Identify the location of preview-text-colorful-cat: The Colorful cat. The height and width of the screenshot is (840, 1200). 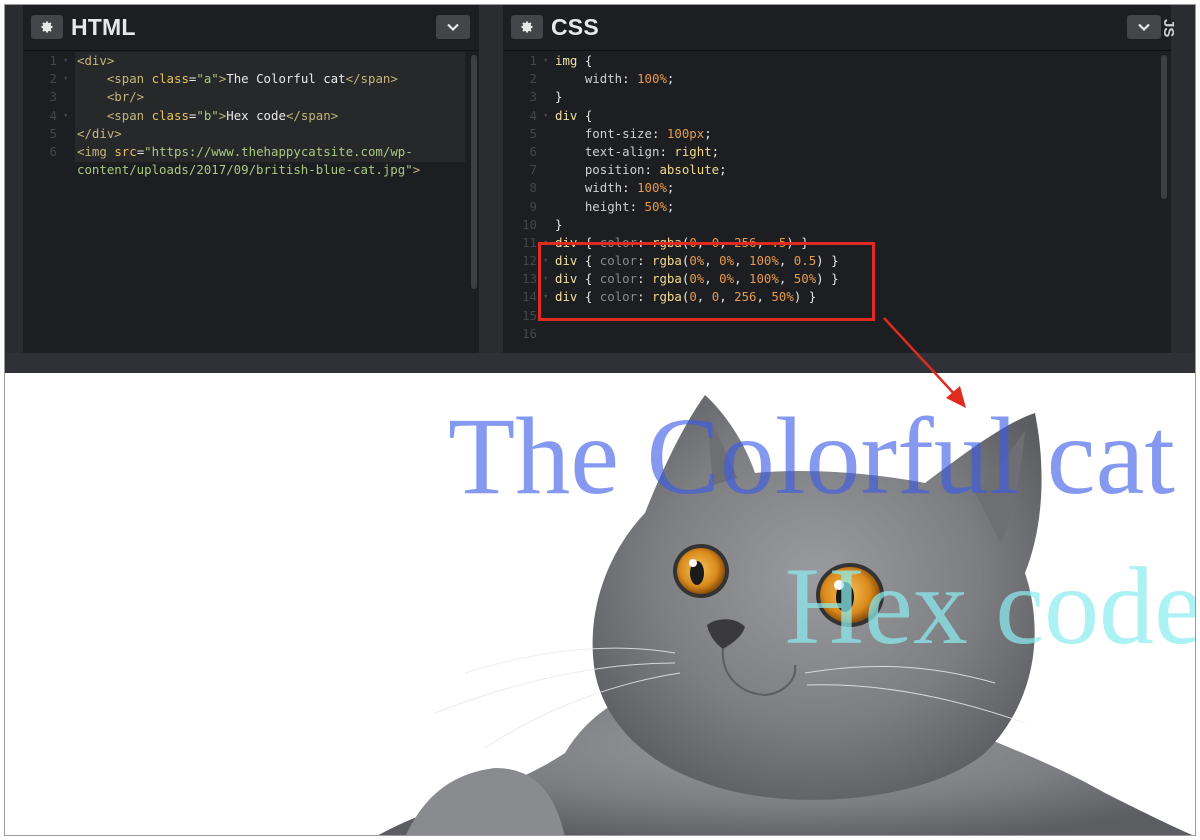
(811, 456).